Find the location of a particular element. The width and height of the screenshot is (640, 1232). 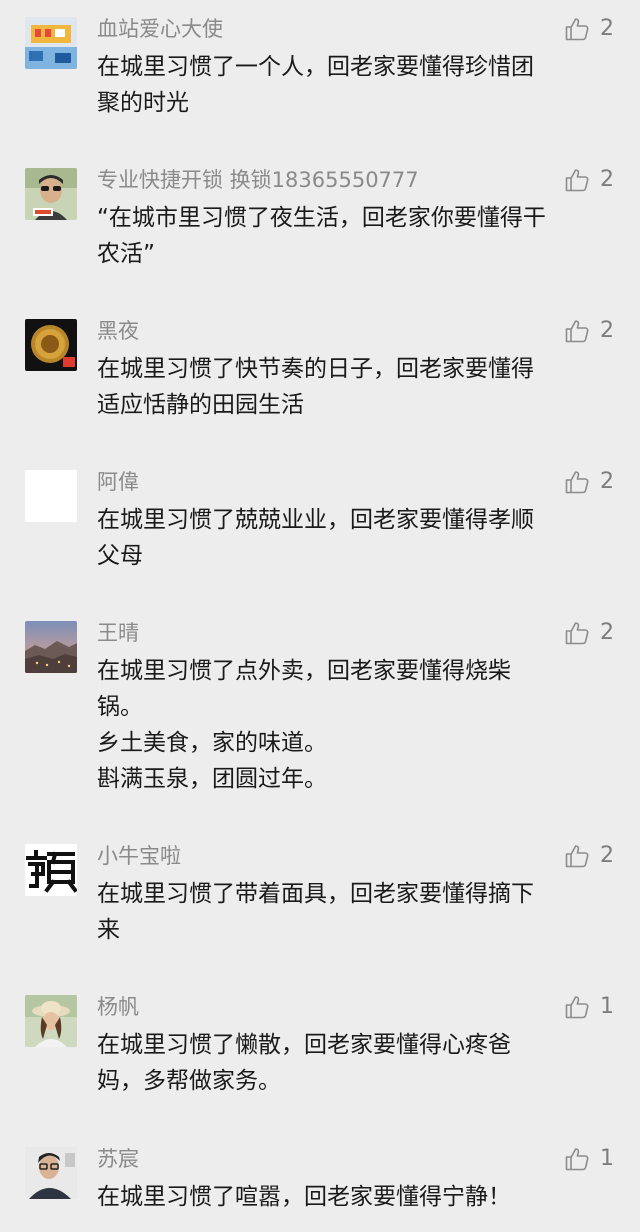

comment-text: 在城里习惯了快节奏的日子，回老家要懂得 适应恬静的田园生活 is located at coordinates (315, 387).